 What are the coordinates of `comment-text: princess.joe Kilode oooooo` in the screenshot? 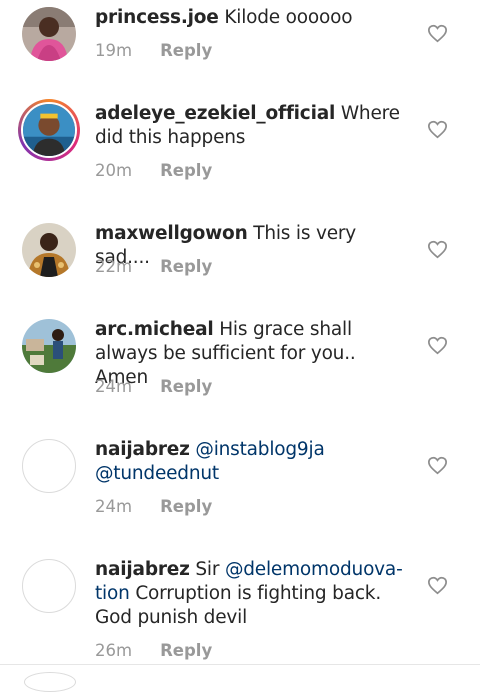 It's located at (254, 18).